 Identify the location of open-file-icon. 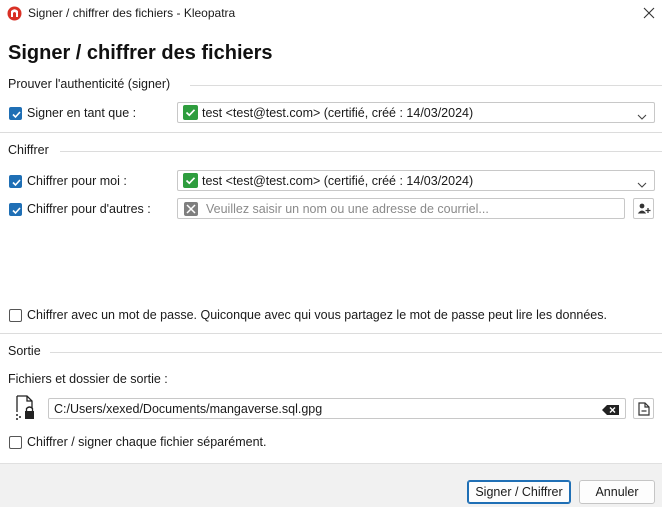
(643, 408).